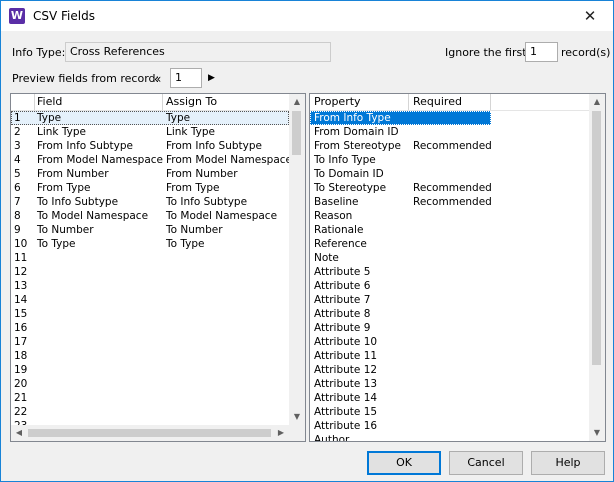 The image size is (614, 482). What do you see at coordinates (150, 188) in the screenshot?
I see `table-row: 6 From Type From Type` at bounding box center [150, 188].